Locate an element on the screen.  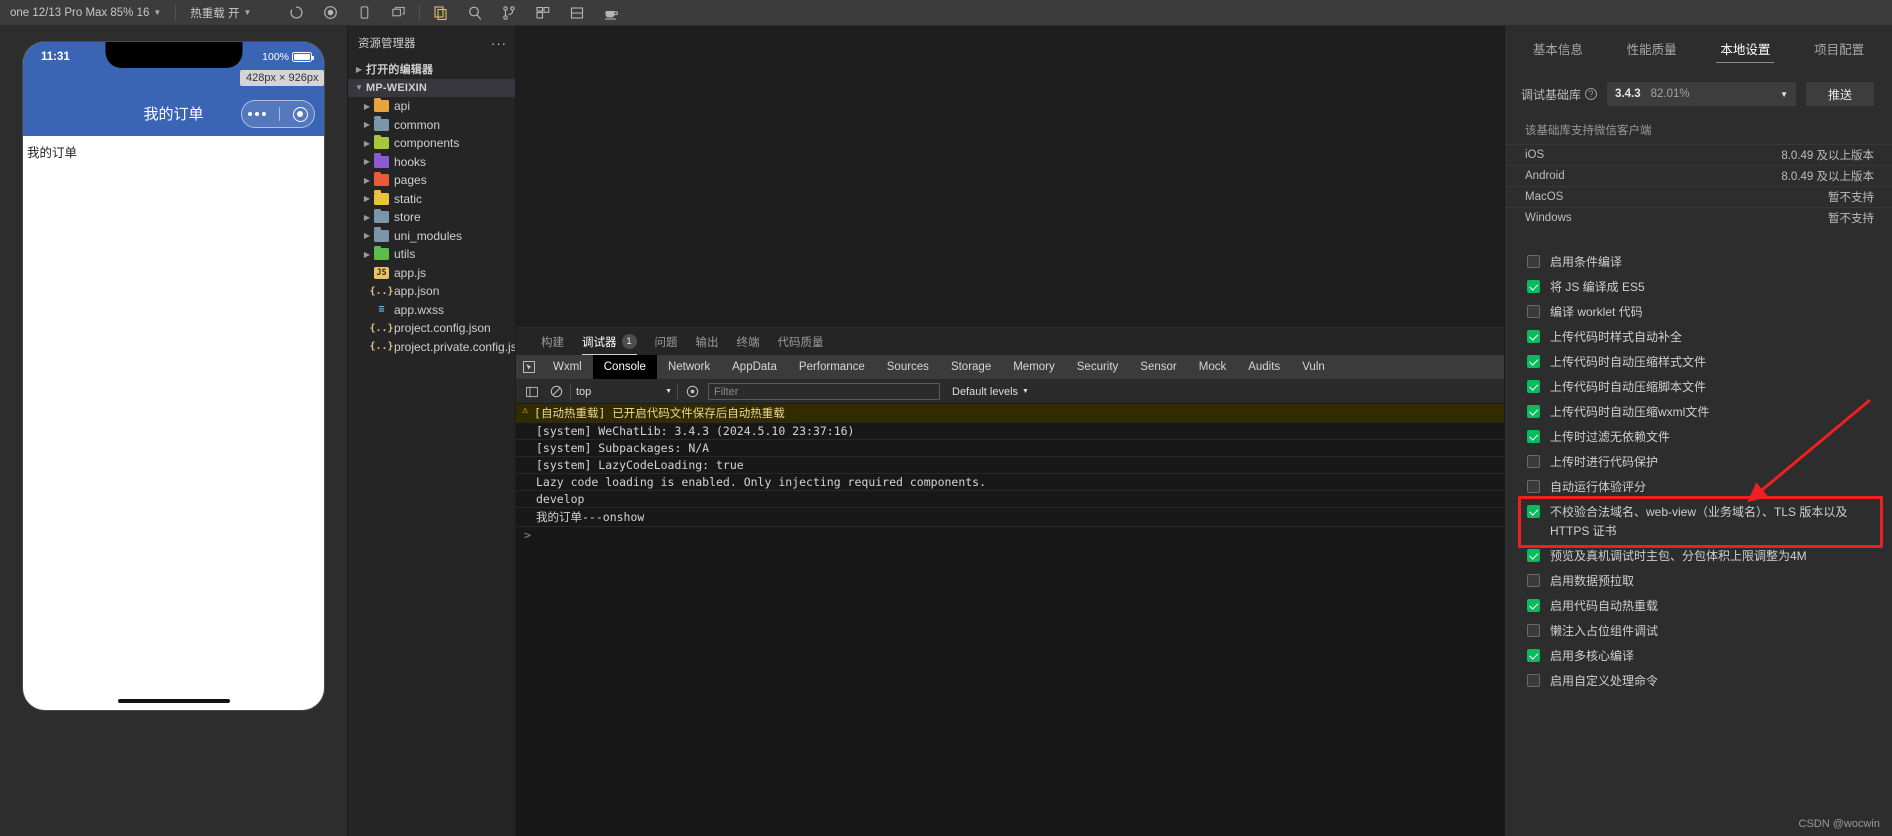
explorer-folder-pages: ▶ pages is located at coordinates (431, 180).